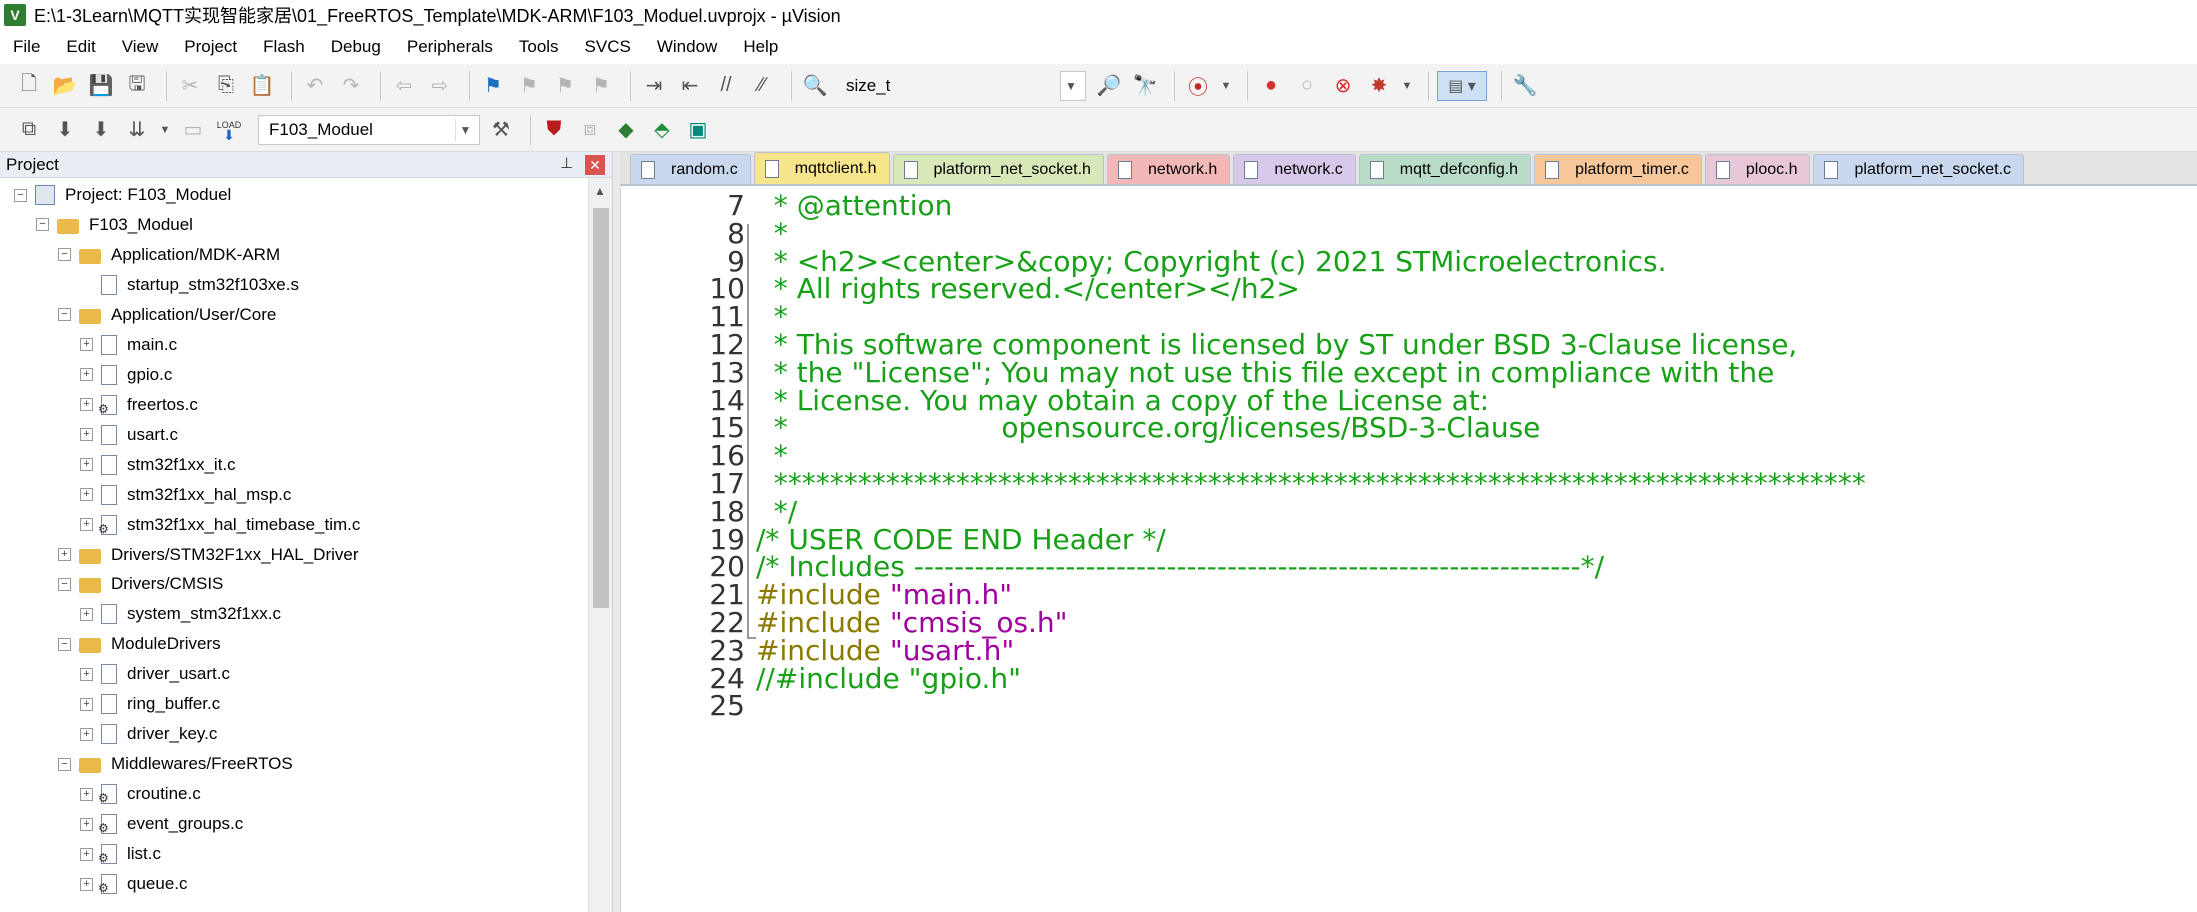 Image resolution: width=2197 pixels, height=912 pixels. What do you see at coordinates (554, 130) in the screenshot?
I see `file-extensions-icon: ⛊` at bounding box center [554, 130].